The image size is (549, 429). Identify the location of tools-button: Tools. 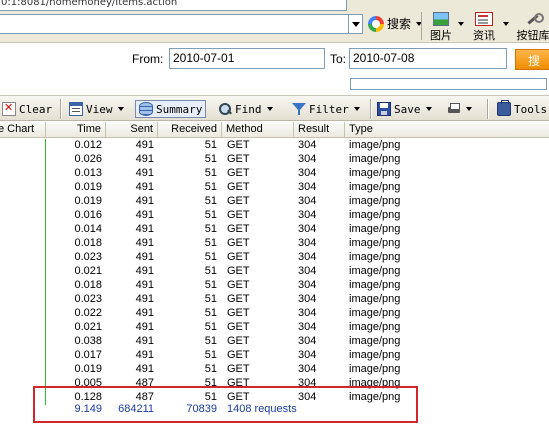
(522, 109).